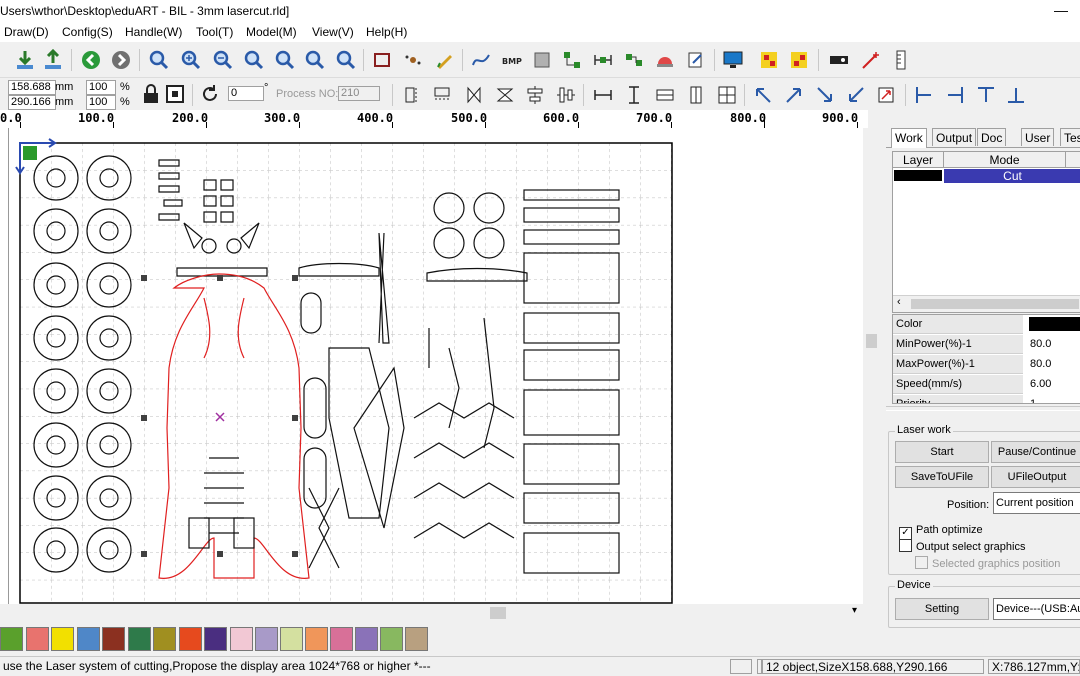 The image size is (1080, 676). Describe the element at coordinates (986, 95) in the screenshot. I see `align-top-icon` at that location.